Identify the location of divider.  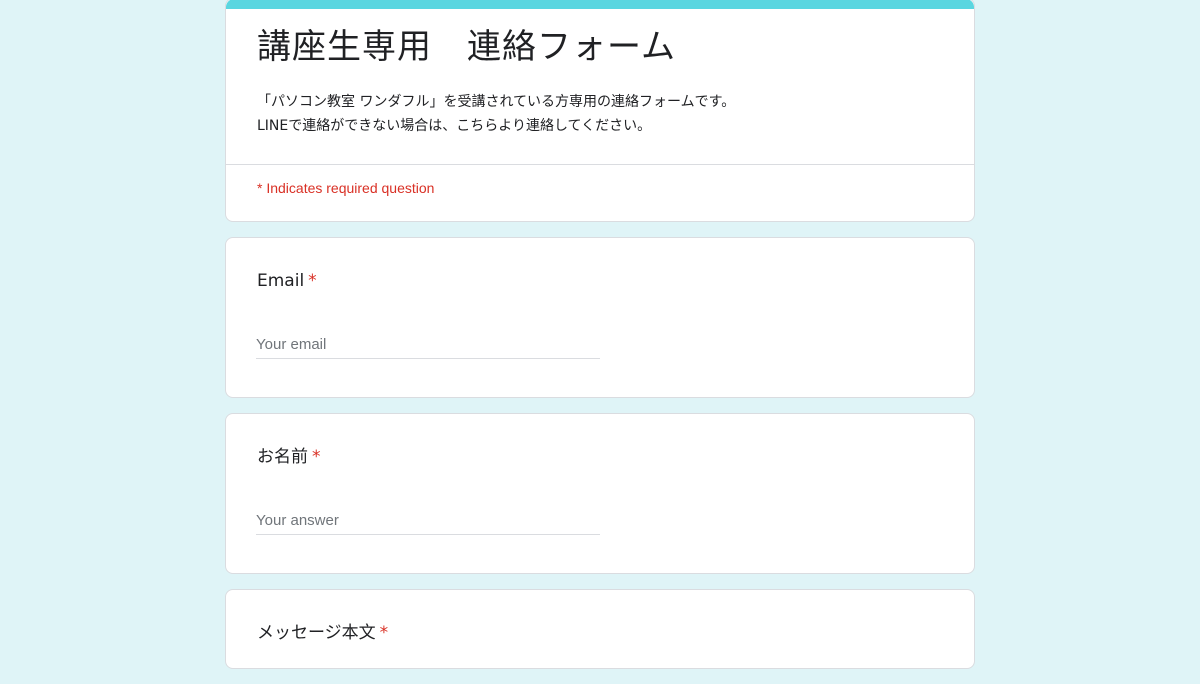
(600, 164).